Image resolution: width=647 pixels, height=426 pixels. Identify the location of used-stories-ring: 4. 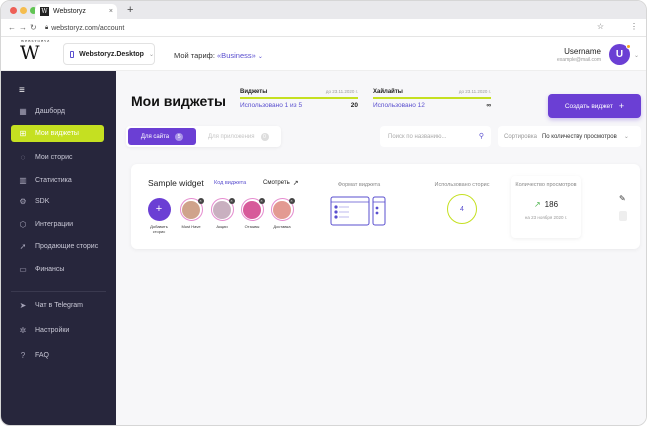
(462, 209).